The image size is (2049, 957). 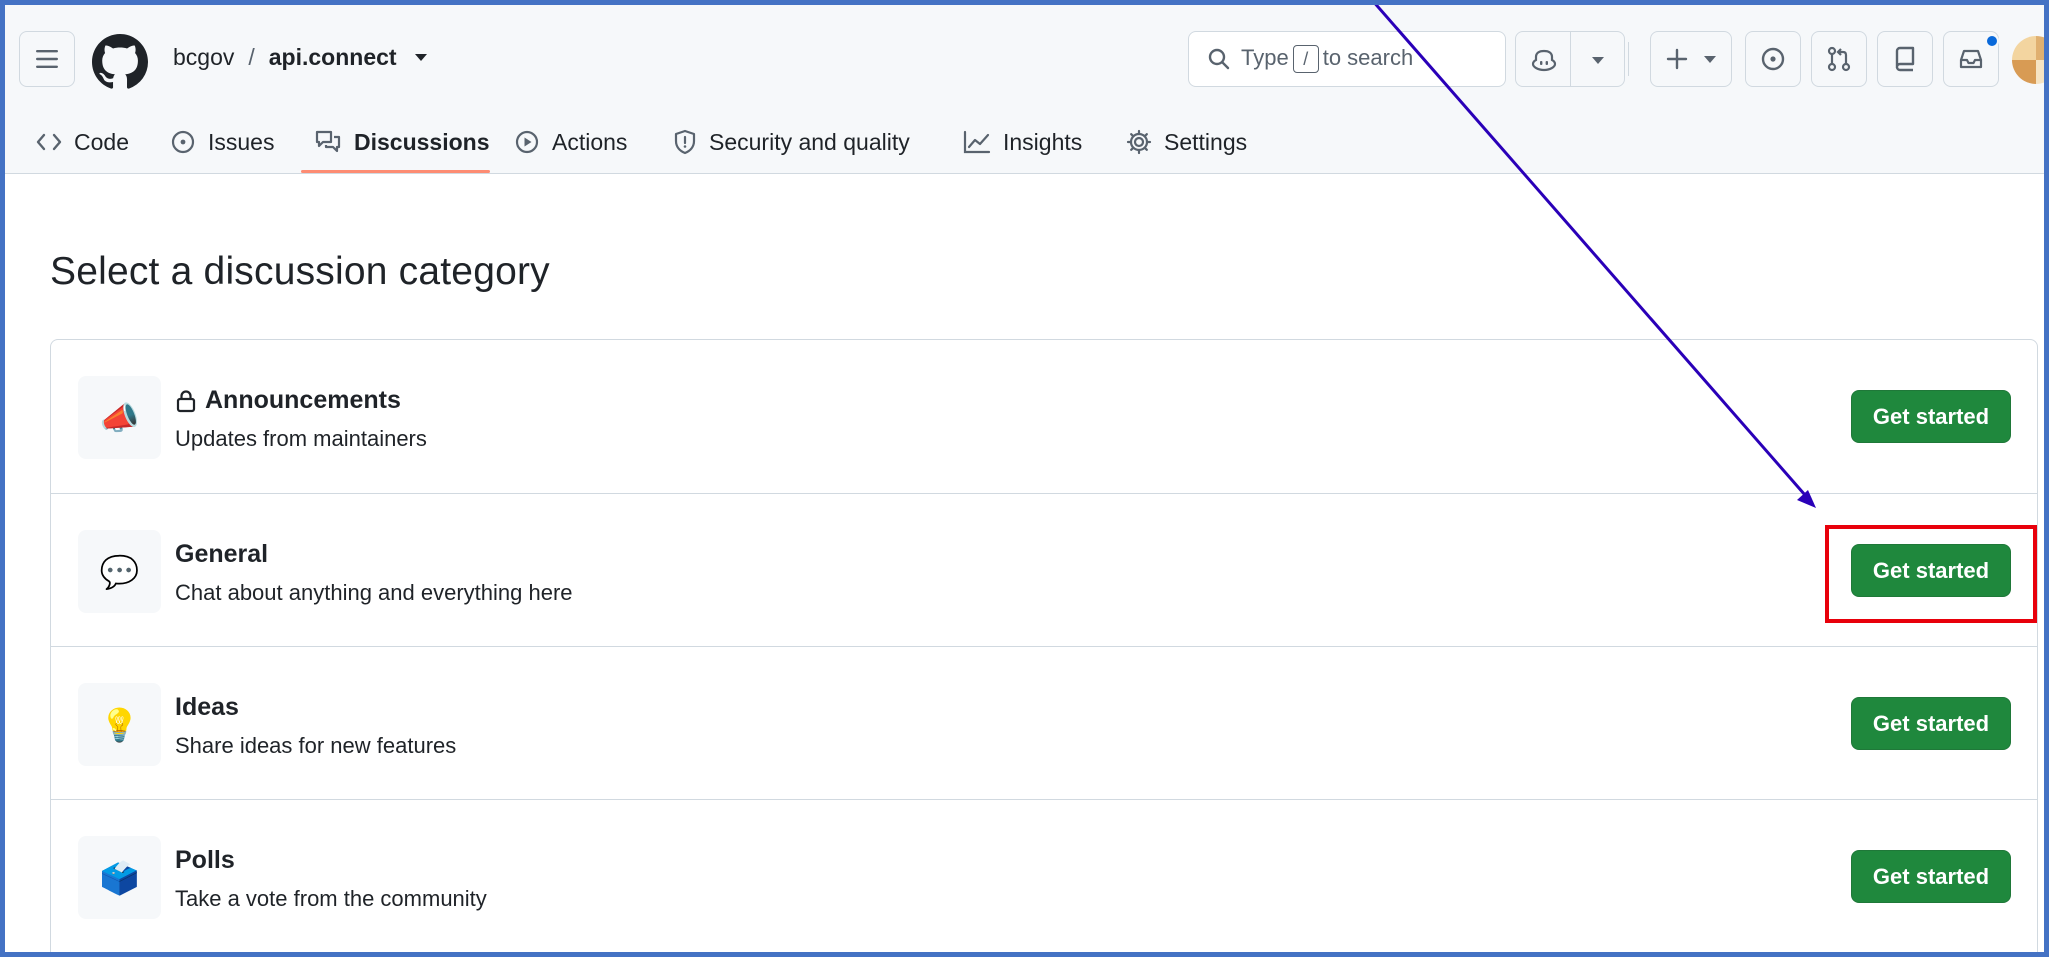 I want to click on tab-discussions: Discussions, so click(x=402, y=142).